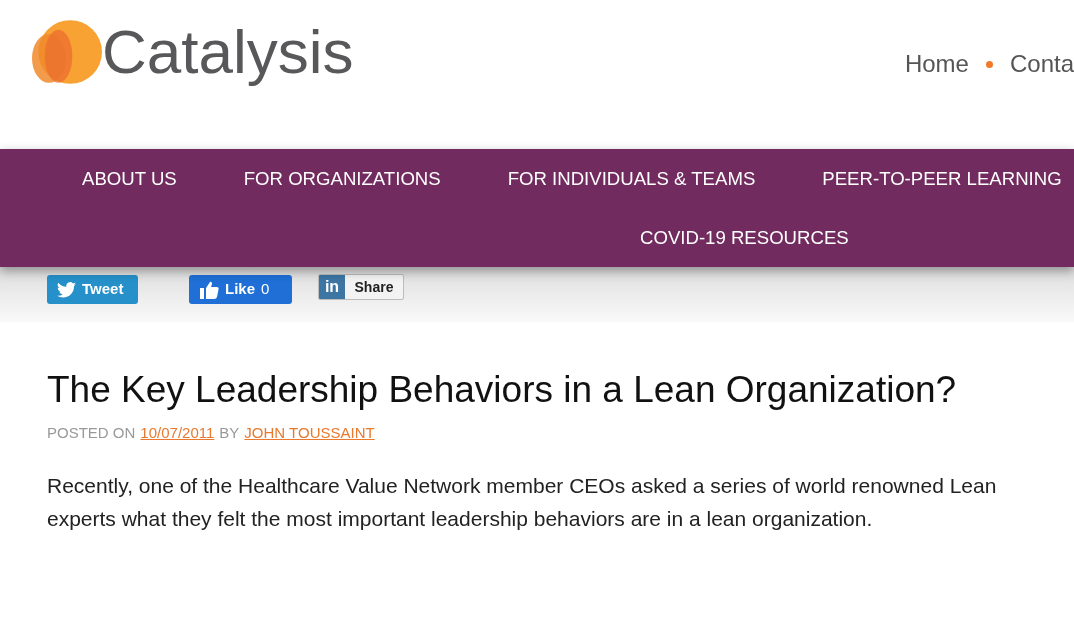 Image resolution: width=1074 pixels, height=621 pixels. Describe the element at coordinates (502, 390) in the screenshot. I see `article-title: The Key Leadership Behaviors in a Lean Organization?` at that location.